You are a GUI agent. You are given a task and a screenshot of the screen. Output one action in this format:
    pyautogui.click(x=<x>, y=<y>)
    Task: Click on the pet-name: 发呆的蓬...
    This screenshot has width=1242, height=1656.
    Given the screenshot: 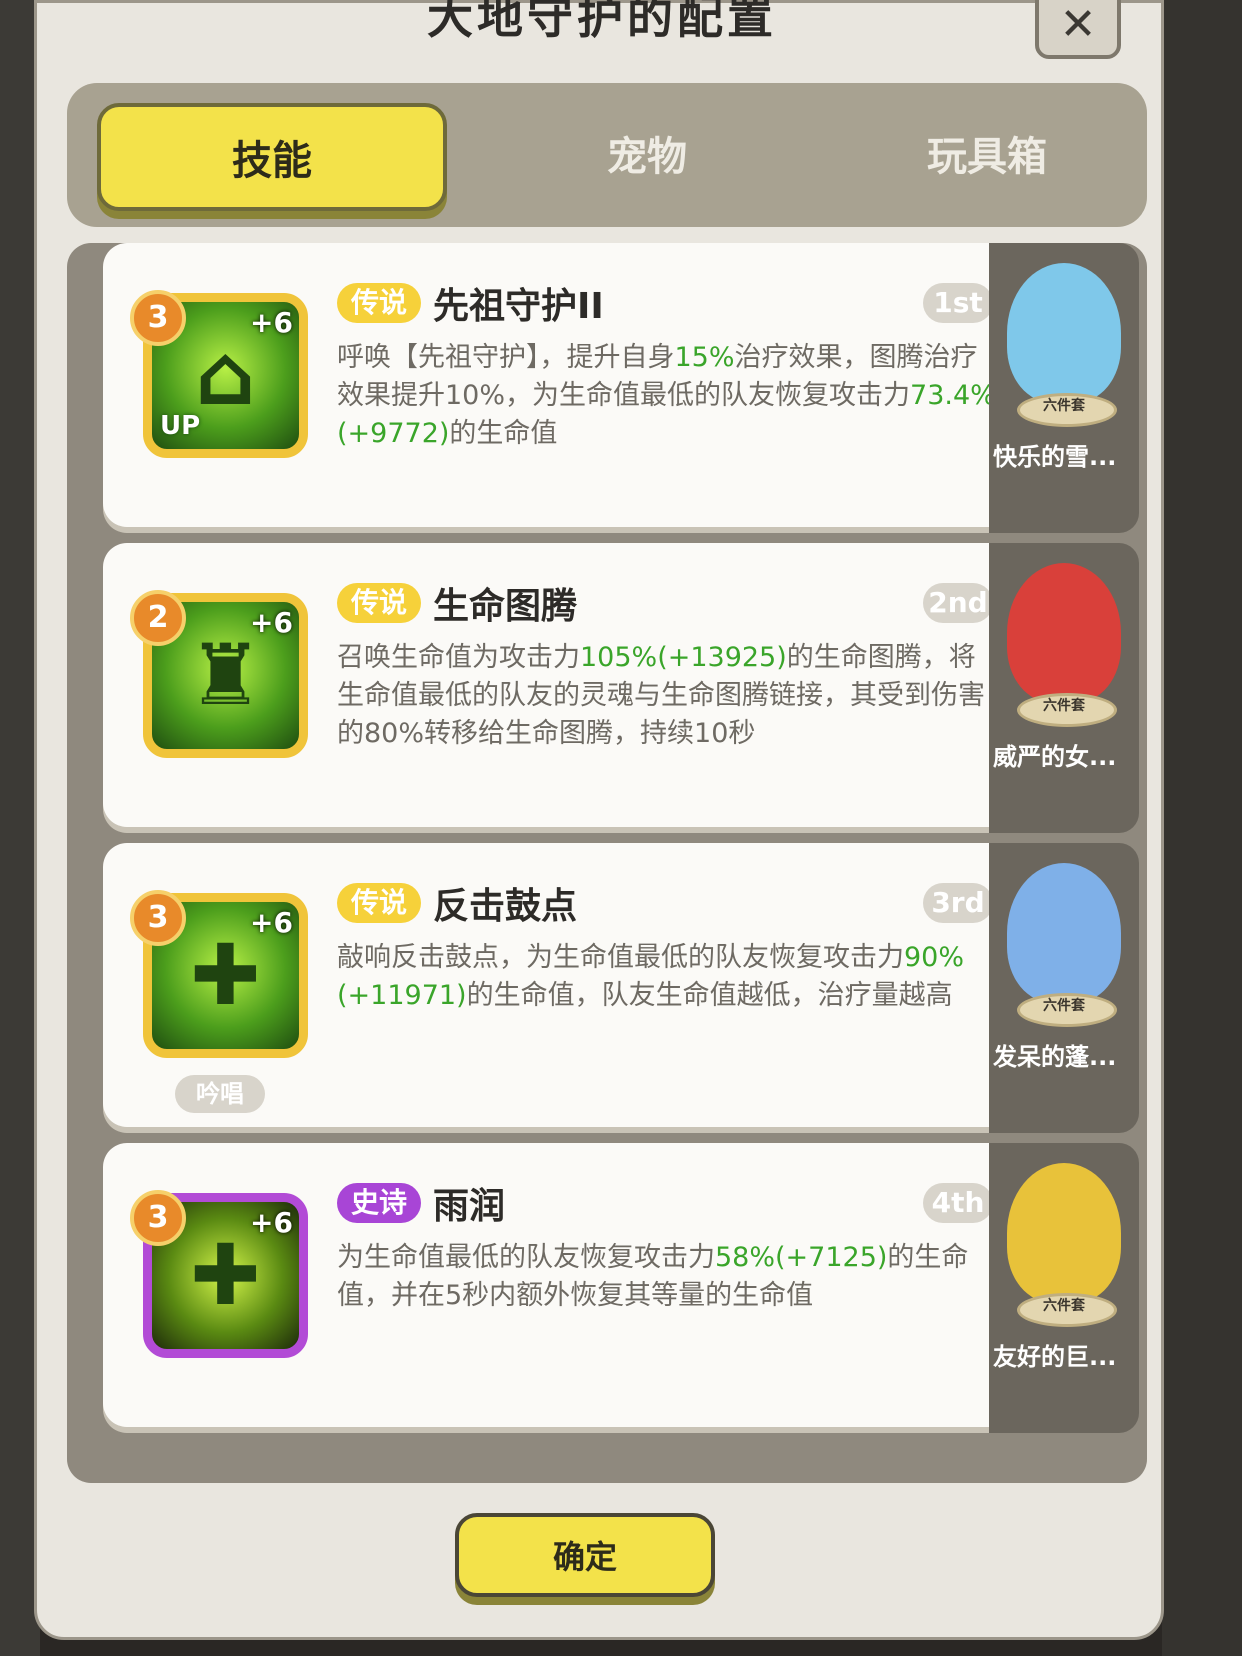 What is the action you would take?
    pyautogui.click(x=1055, y=1057)
    